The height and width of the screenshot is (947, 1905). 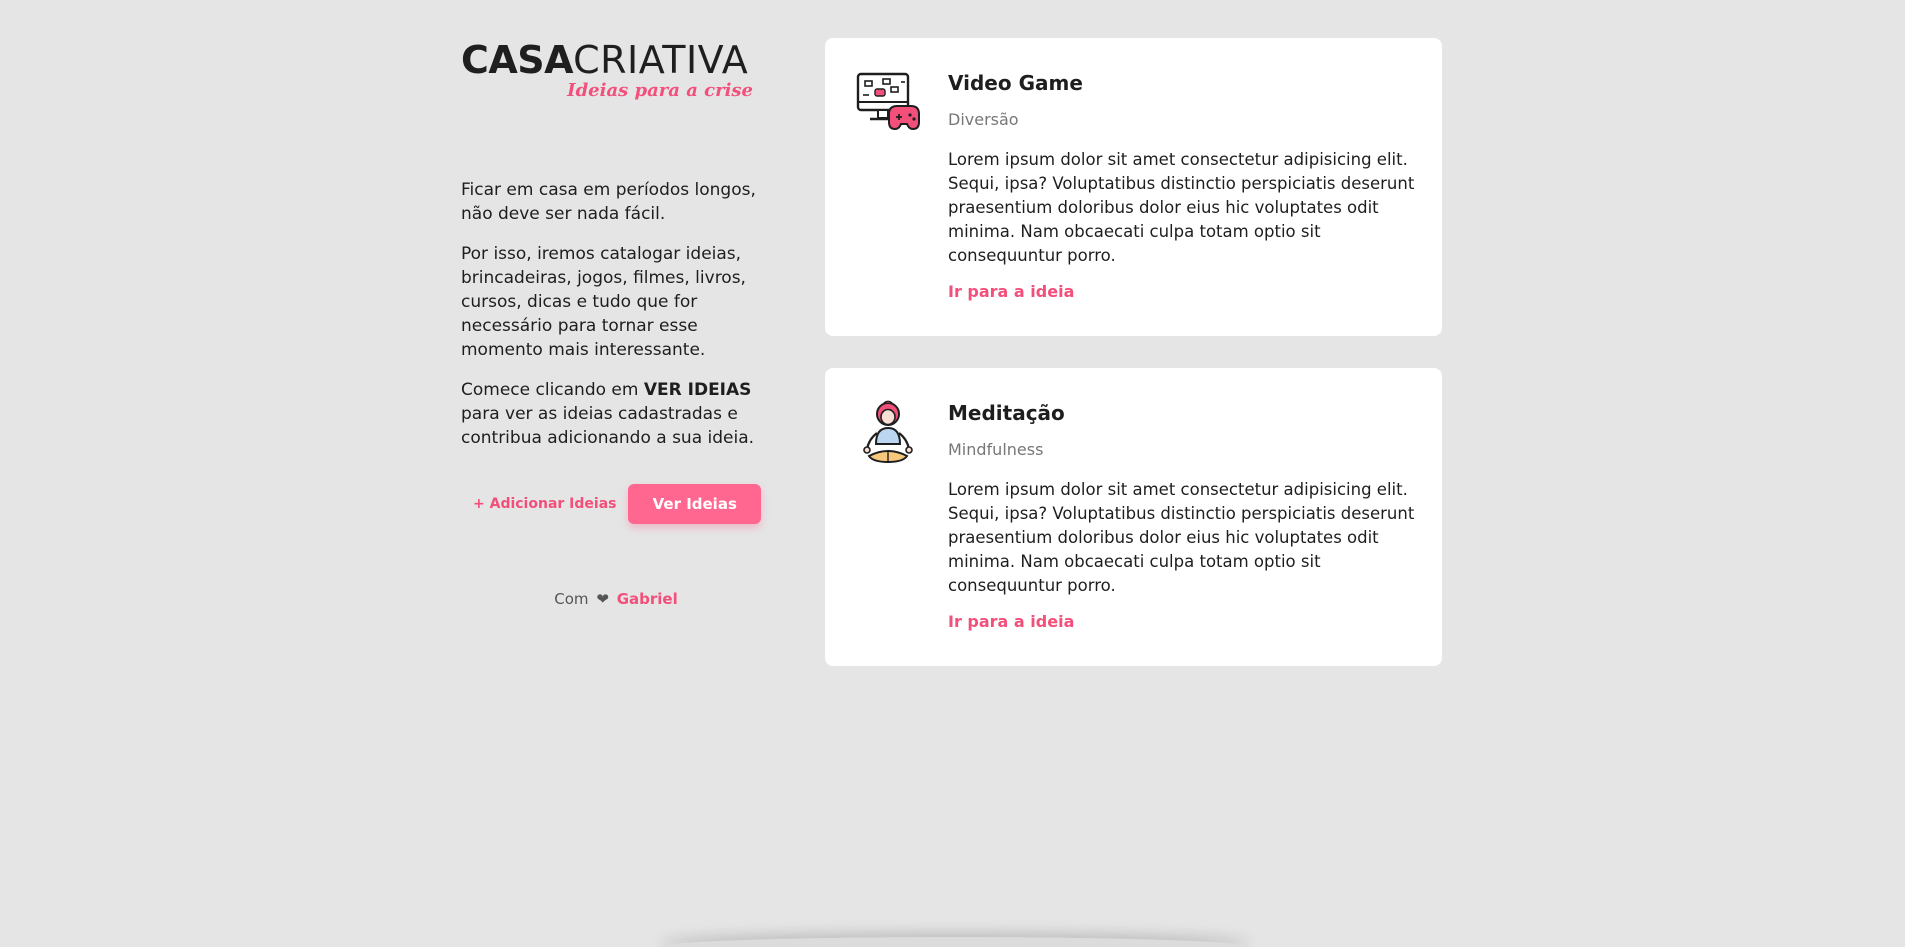 What do you see at coordinates (517, 60) in the screenshot?
I see `logo-wordmark-bold: CASA` at bounding box center [517, 60].